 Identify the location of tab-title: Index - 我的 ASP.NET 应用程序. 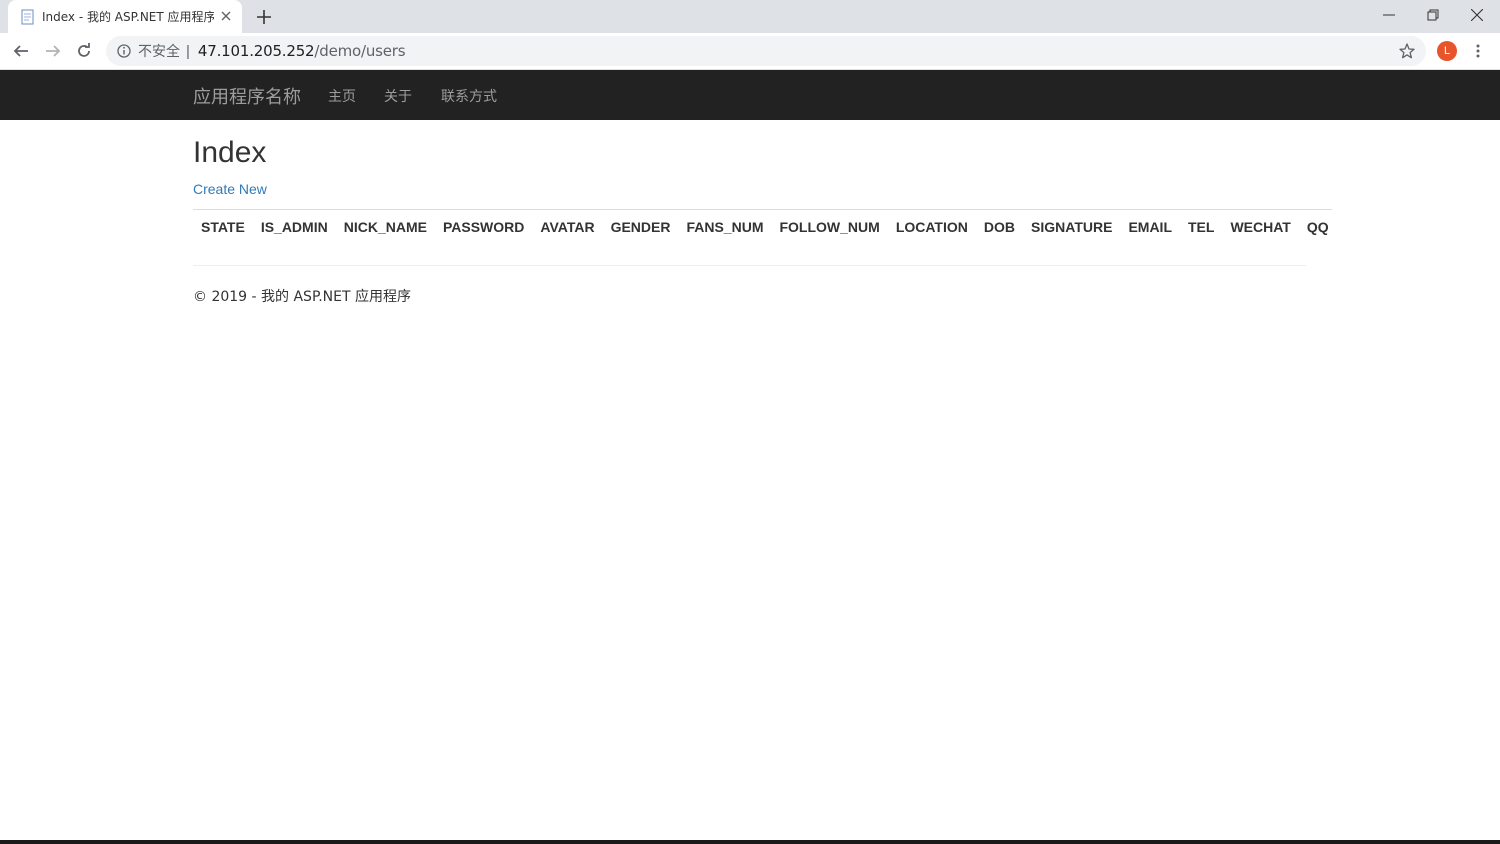
(128, 17).